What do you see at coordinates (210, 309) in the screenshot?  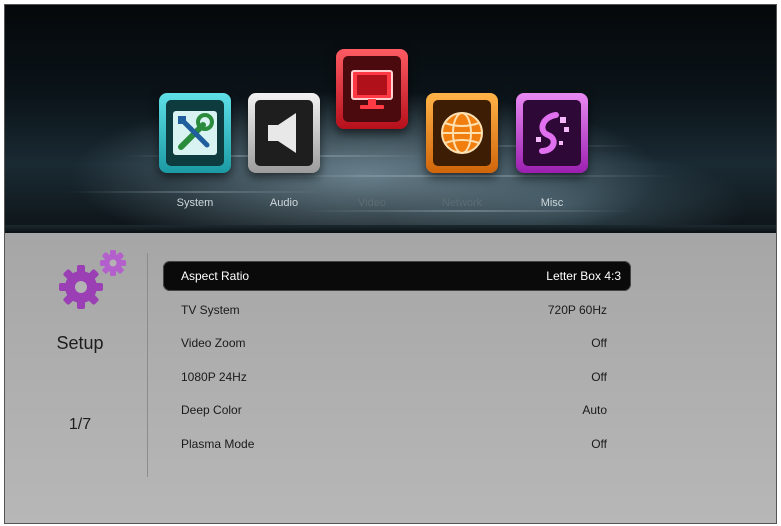 I see `setting-label: TV System` at bounding box center [210, 309].